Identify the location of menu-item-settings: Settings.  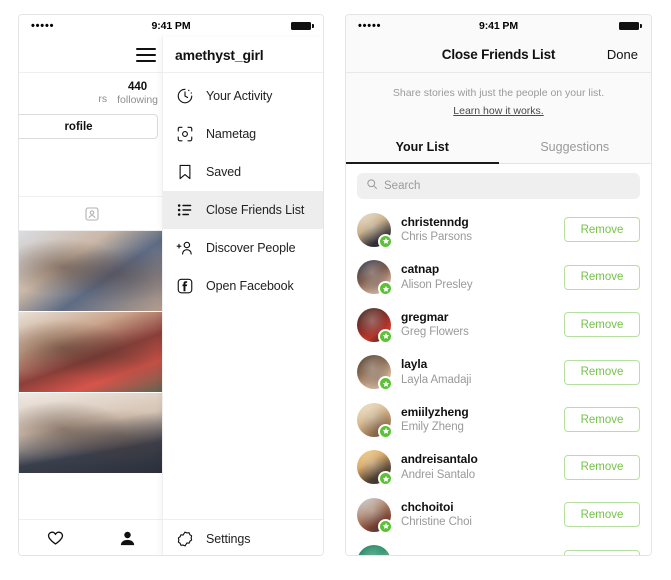
(243, 537).